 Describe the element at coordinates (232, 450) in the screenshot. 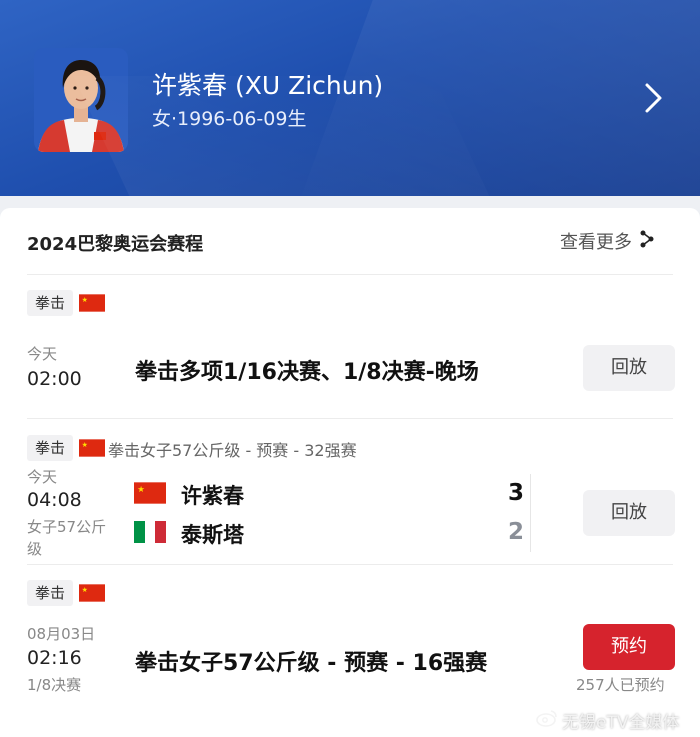

I see `event-subtitle: 拳击女子57公斤级 - 预赛 - 32强赛` at that location.